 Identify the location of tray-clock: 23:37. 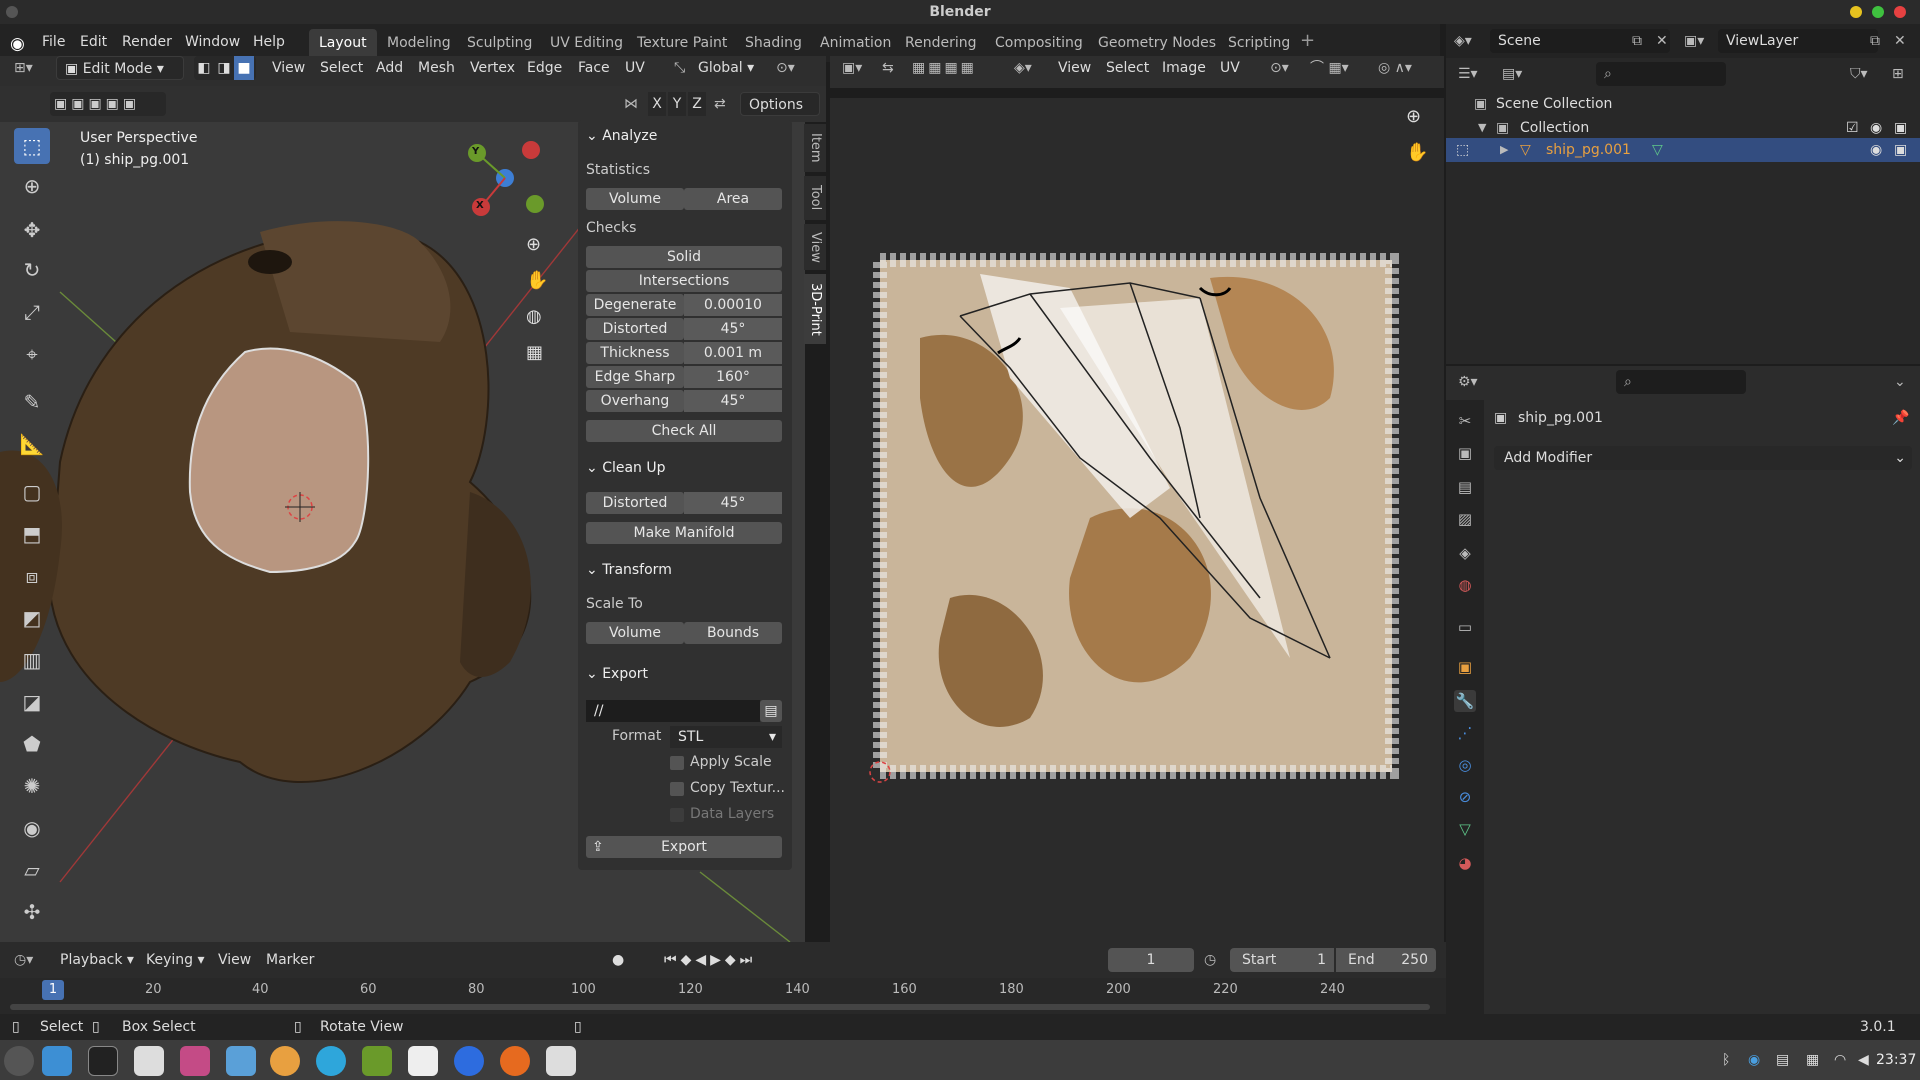
(1896, 1060).